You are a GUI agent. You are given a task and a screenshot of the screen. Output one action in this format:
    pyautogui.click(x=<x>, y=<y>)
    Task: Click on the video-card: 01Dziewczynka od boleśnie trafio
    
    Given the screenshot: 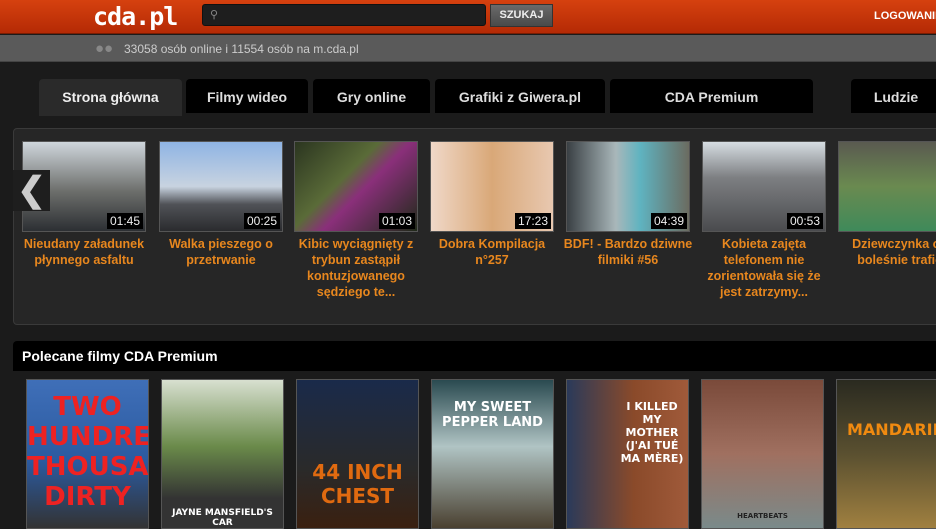 What is the action you would take?
    pyautogui.click(x=887, y=204)
    